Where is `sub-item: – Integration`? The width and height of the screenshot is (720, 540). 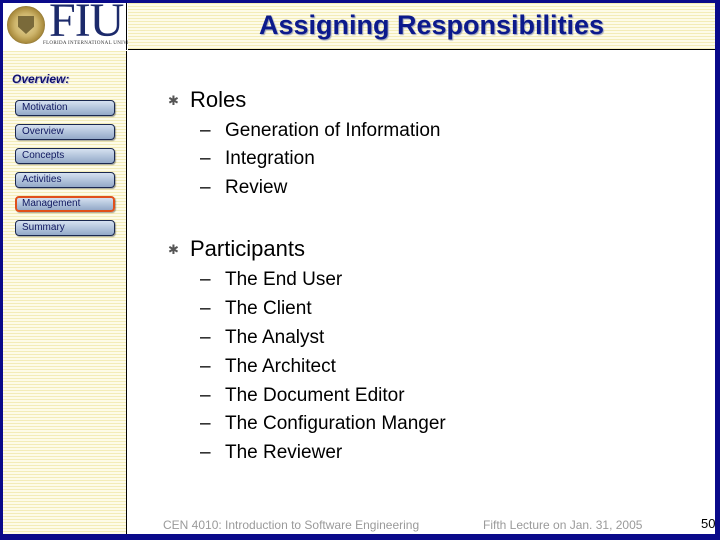 sub-item: – Integration is located at coordinates (257, 158).